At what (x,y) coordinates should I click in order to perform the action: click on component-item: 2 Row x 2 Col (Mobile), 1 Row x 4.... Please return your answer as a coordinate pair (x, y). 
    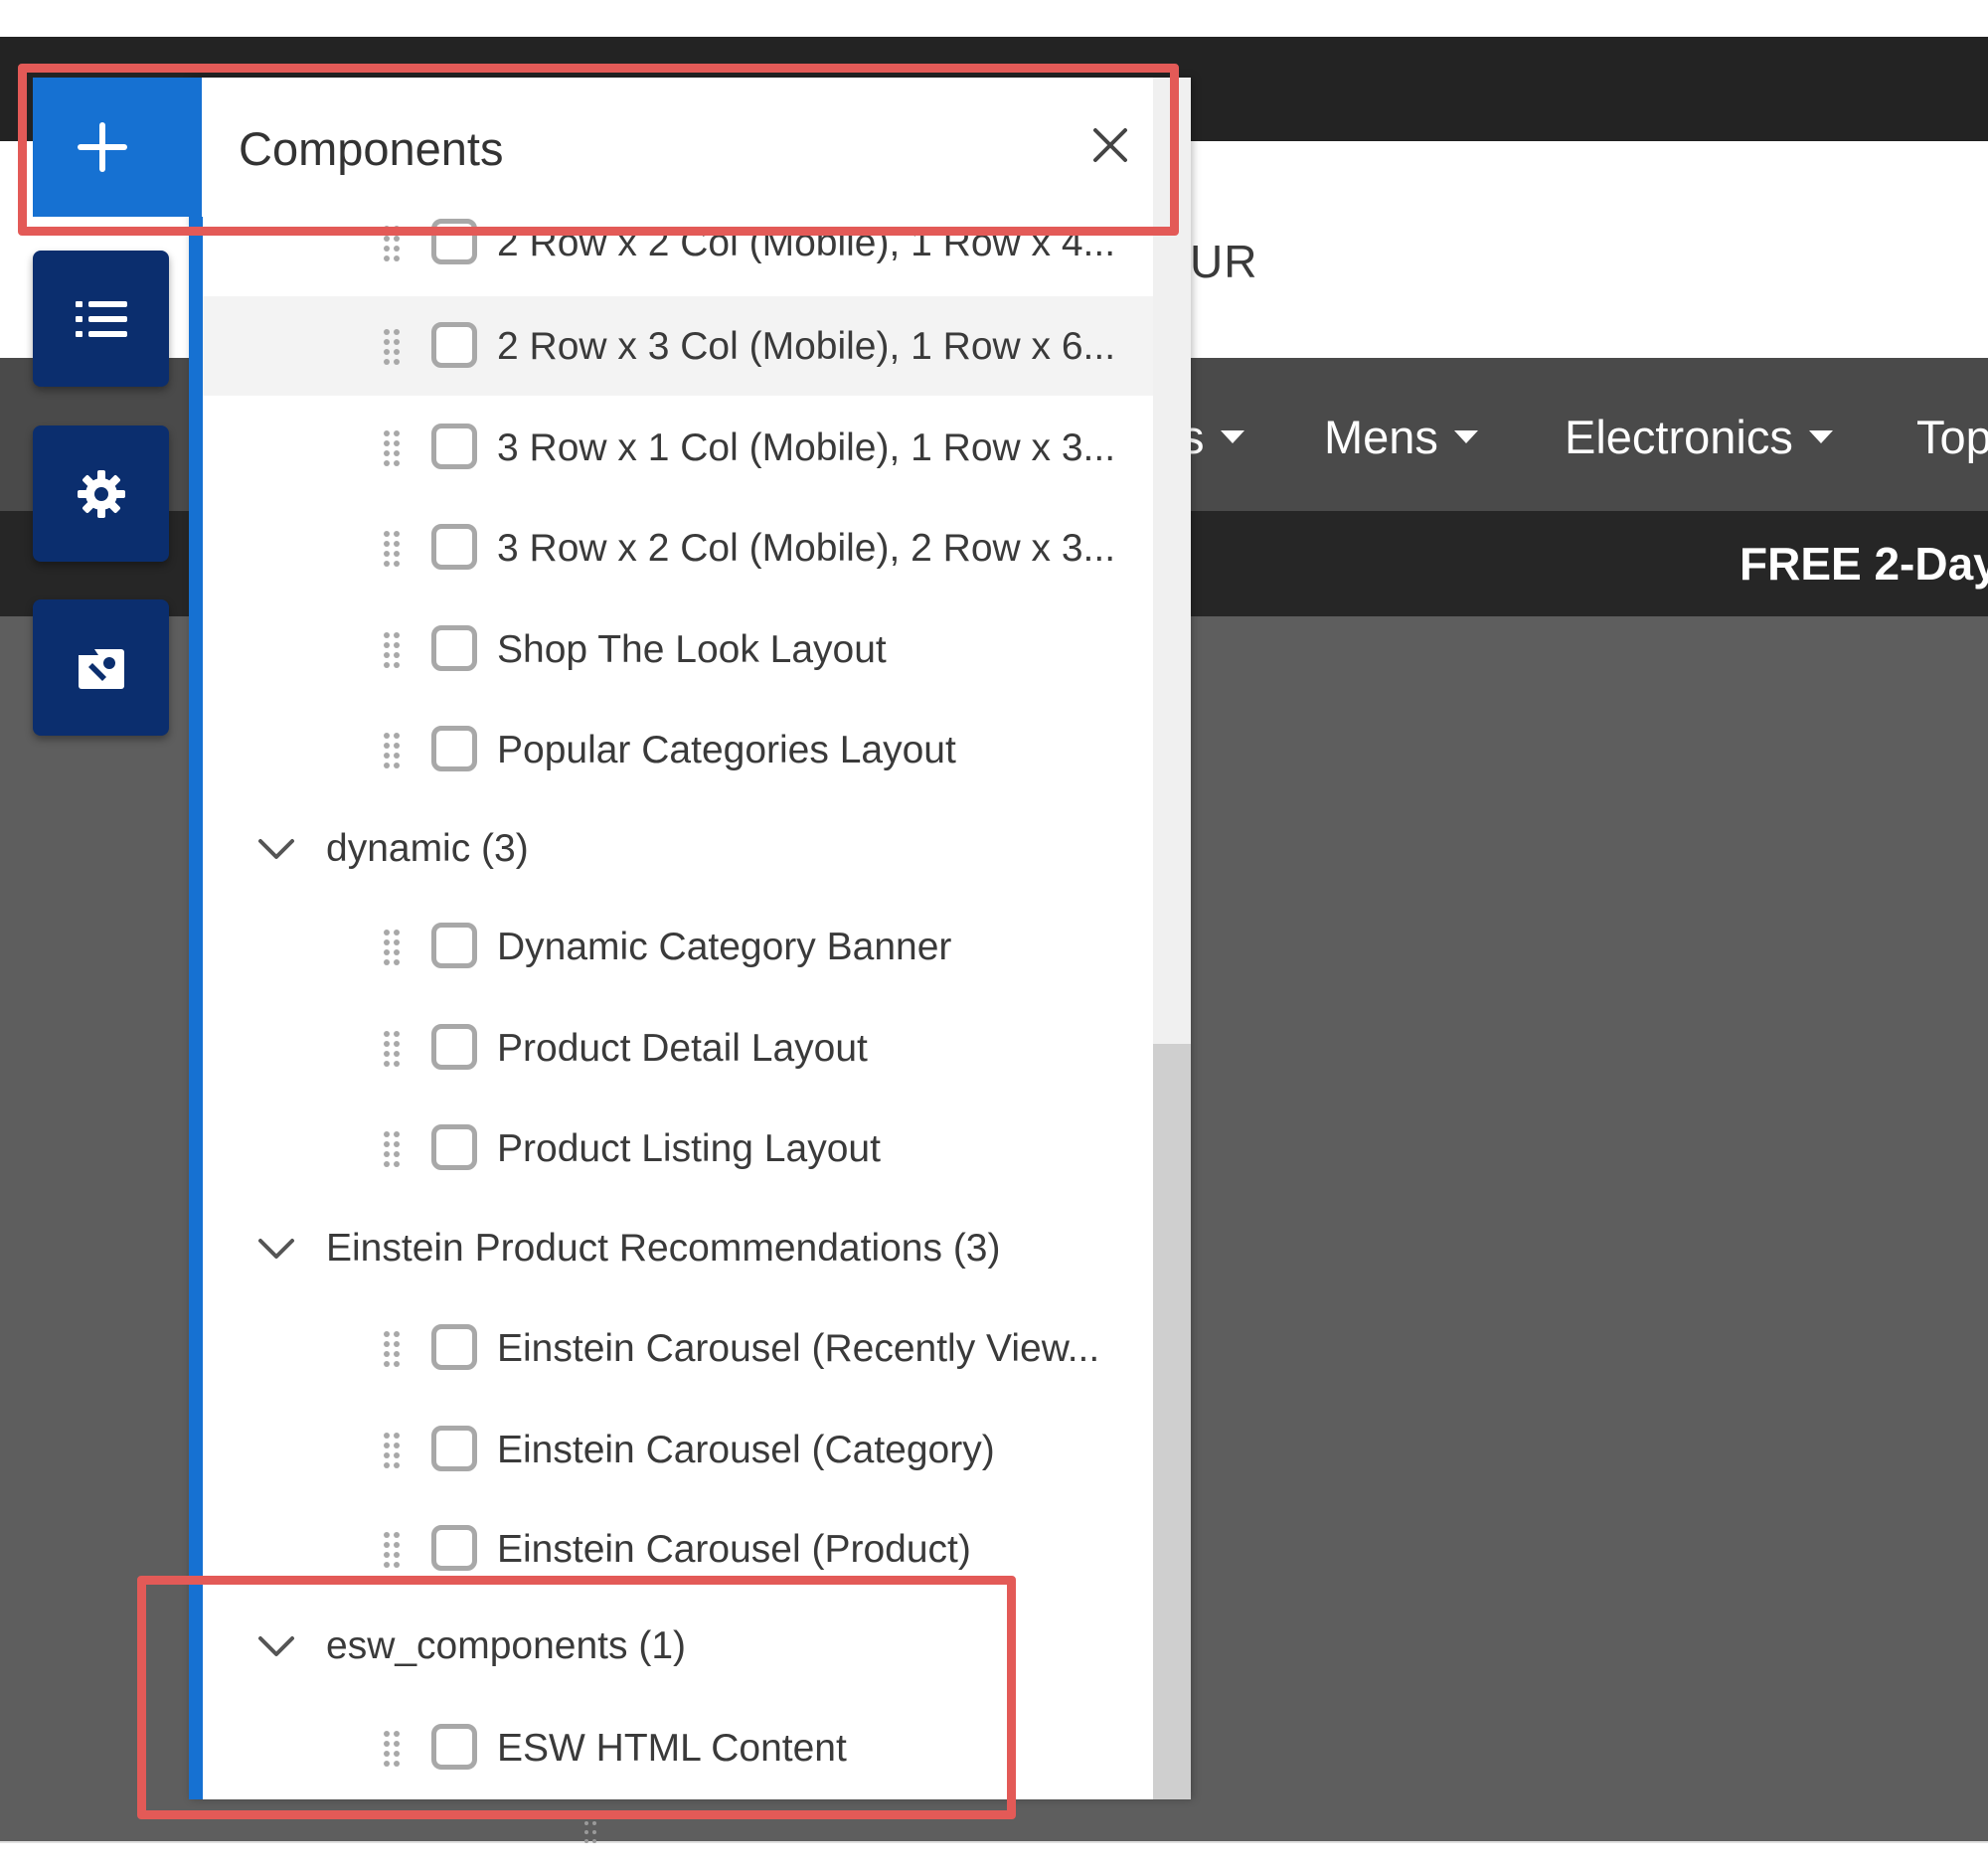
    Looking at the image, I should click on (678, 254).